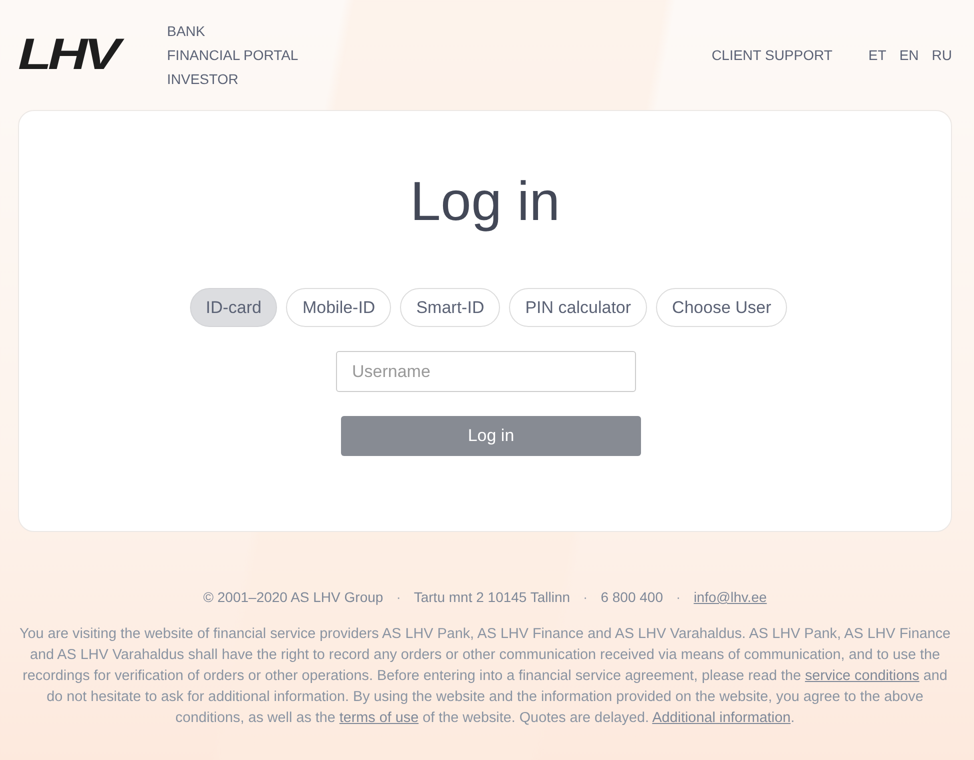  What do you see at coordinates (877, 55) in the screenshot?
I see `language-link: ET` at bounding box center [877, 55].